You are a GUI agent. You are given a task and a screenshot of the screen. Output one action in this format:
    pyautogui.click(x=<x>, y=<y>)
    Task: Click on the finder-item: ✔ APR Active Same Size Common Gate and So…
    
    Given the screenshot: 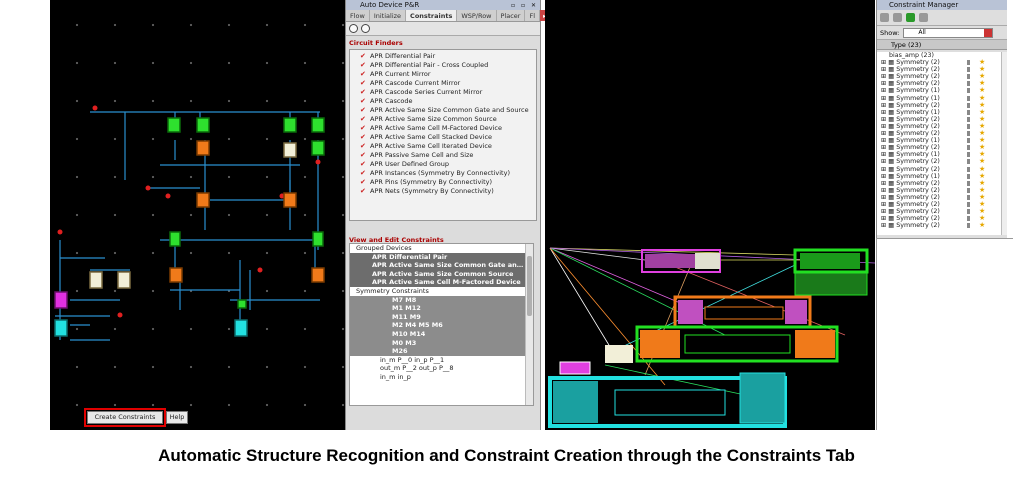 What is the action you would take?
    pyautogui.click(x=443, y=110)
    